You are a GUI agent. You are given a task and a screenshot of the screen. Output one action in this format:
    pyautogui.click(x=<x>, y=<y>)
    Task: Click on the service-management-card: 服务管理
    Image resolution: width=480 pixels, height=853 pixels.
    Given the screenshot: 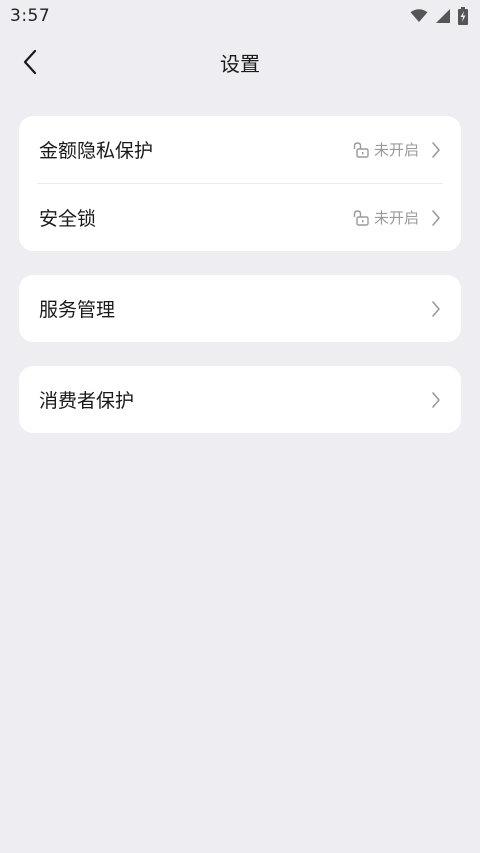 What is the action you would take?
    pyautogui.click(x=240, y=308)
    